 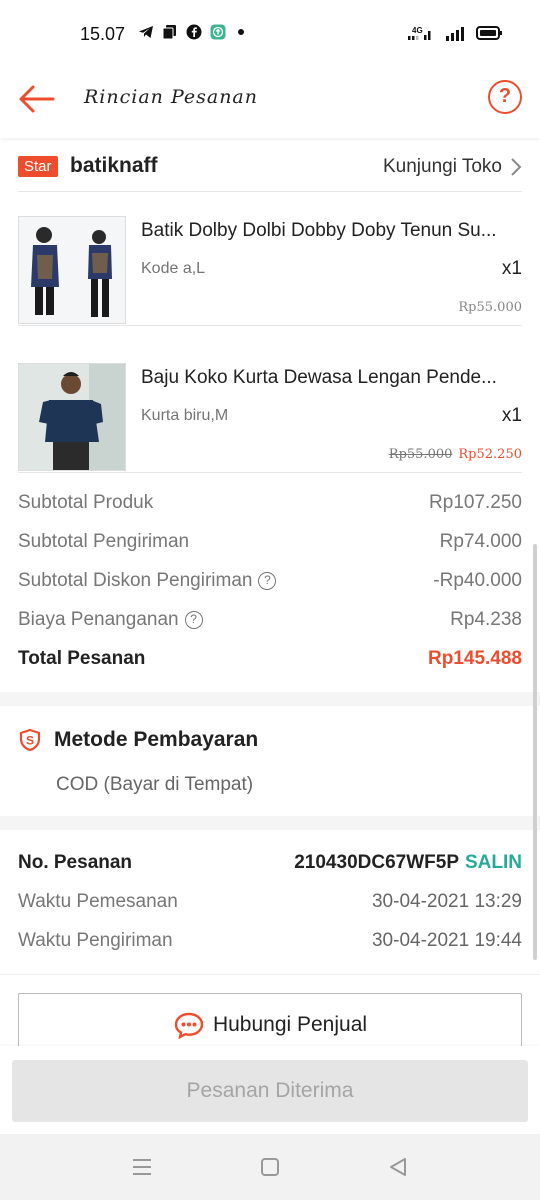 I want to click on total-pesanan-row: Total Pesanan Rp145.488, so click(x=270, y=661).